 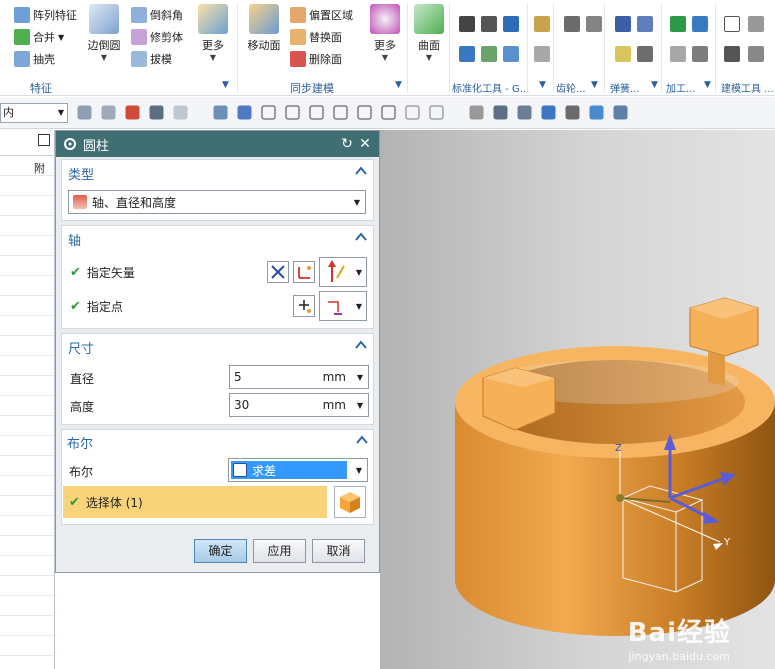 I want to click on dialog-title-bar: 圆柱 ↻ ✕, so click(x=217, y=144).